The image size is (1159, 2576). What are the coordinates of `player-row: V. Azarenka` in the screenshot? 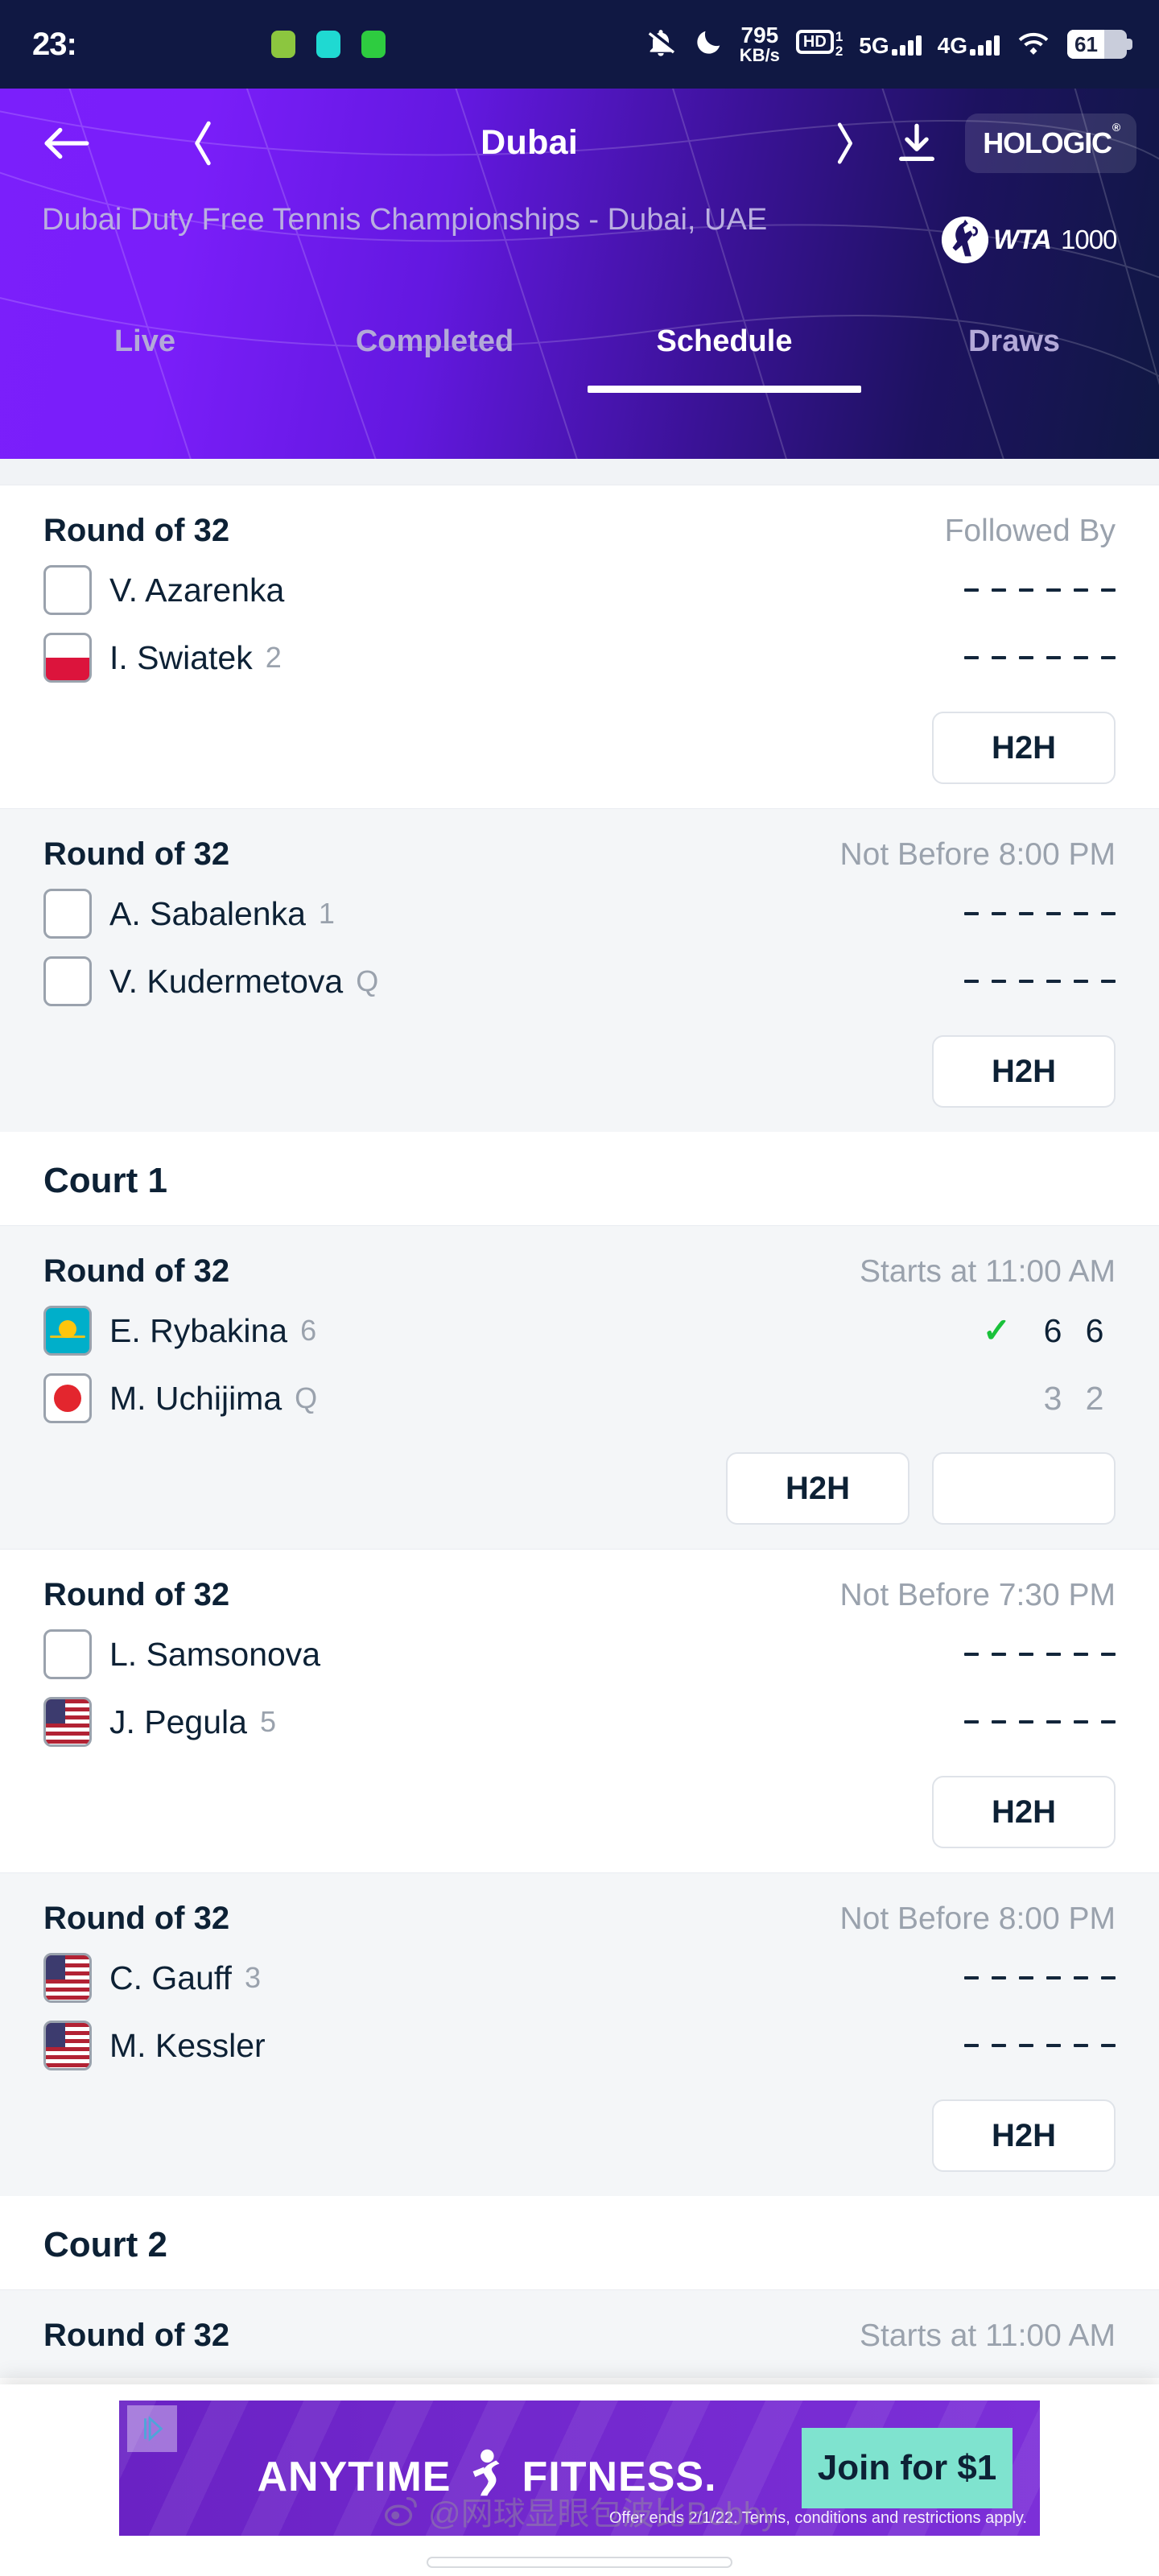 It's located at (579, 590).